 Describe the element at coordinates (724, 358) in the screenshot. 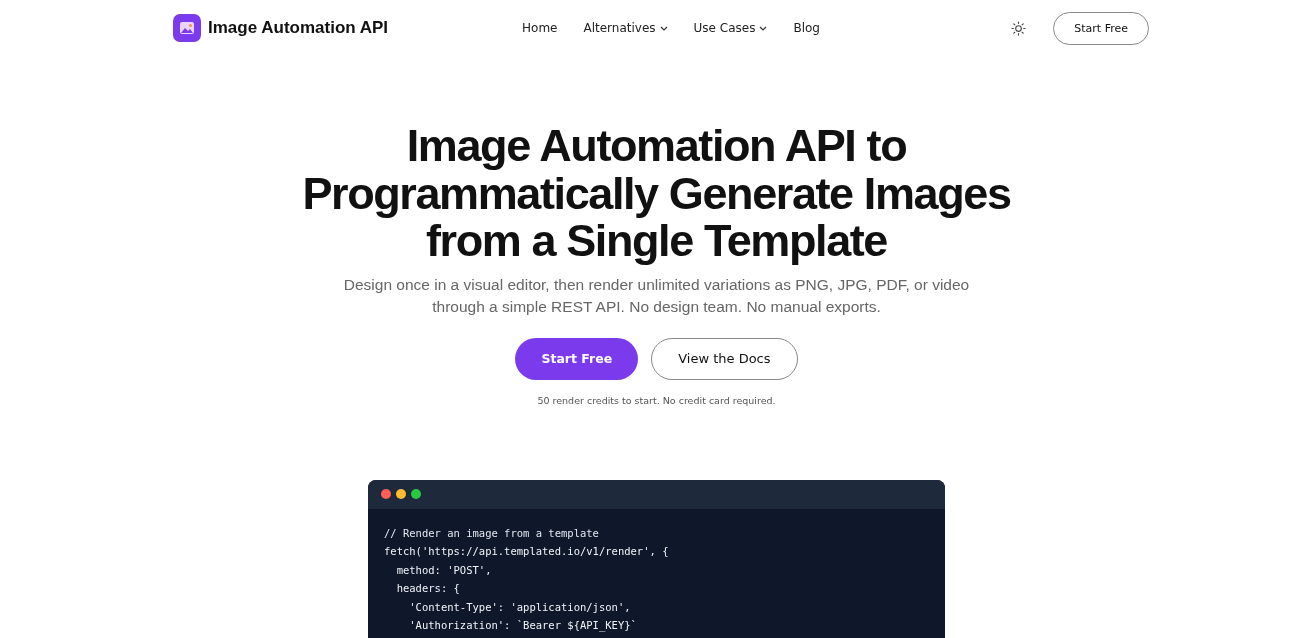

I see `view-docs-button: View the Docs` at that location.